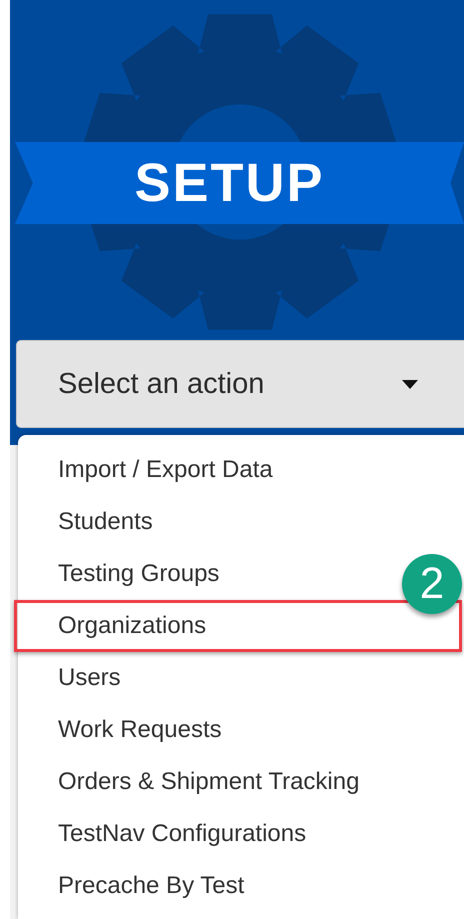 This screenshot has height=919, width=464. I want to click on panel-title: SETUP, so click(229, 183).